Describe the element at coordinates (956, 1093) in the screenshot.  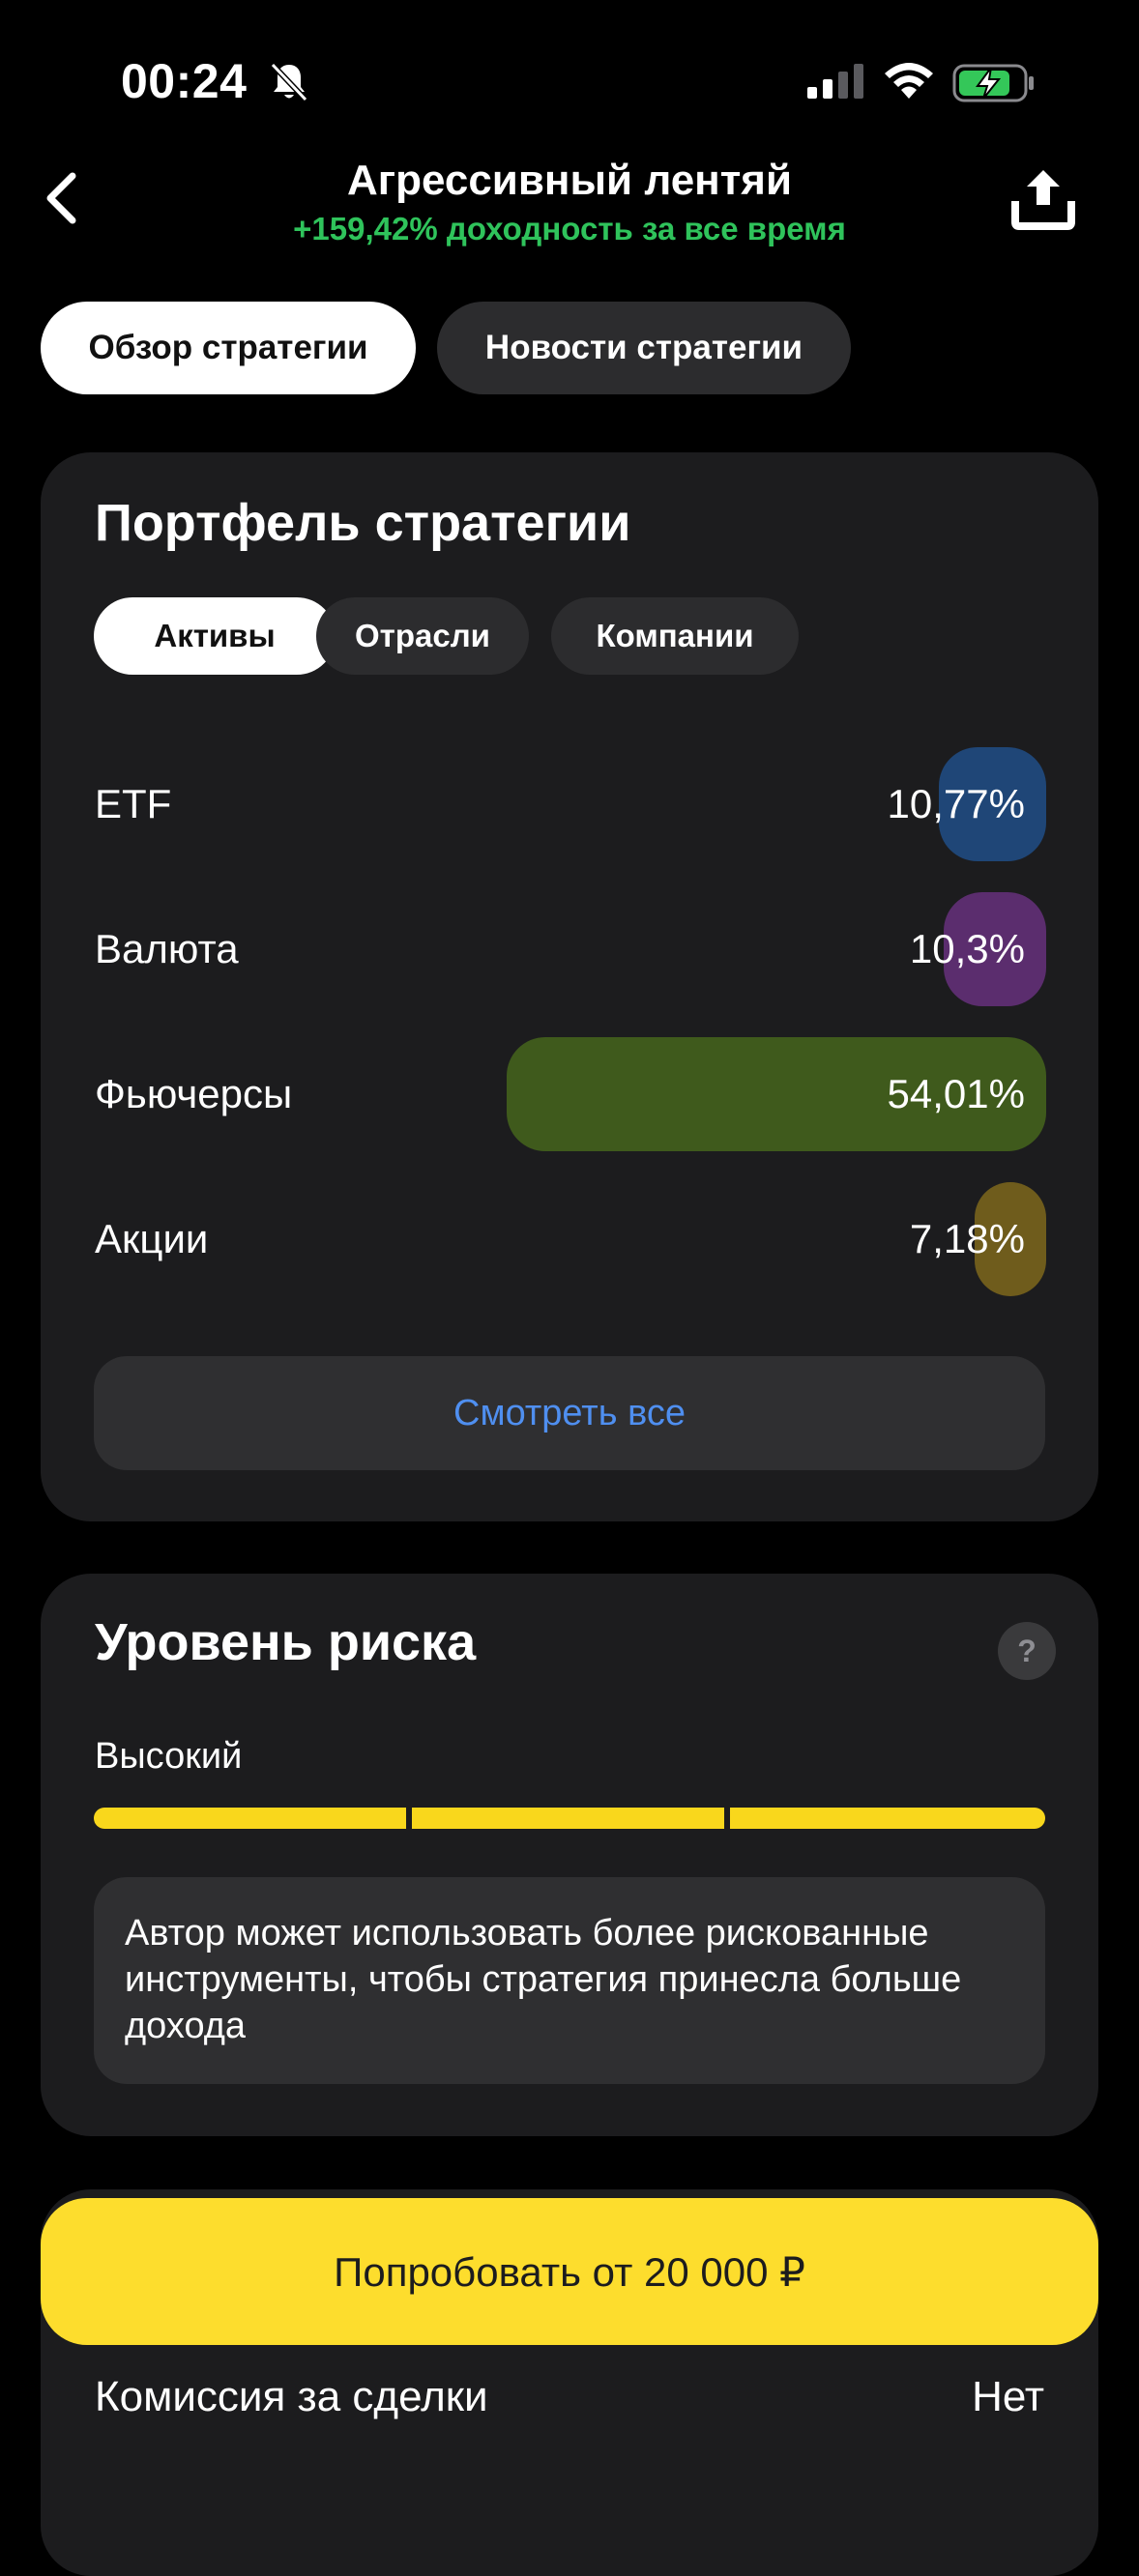
I see `asset-value: 54,01%` at that location.